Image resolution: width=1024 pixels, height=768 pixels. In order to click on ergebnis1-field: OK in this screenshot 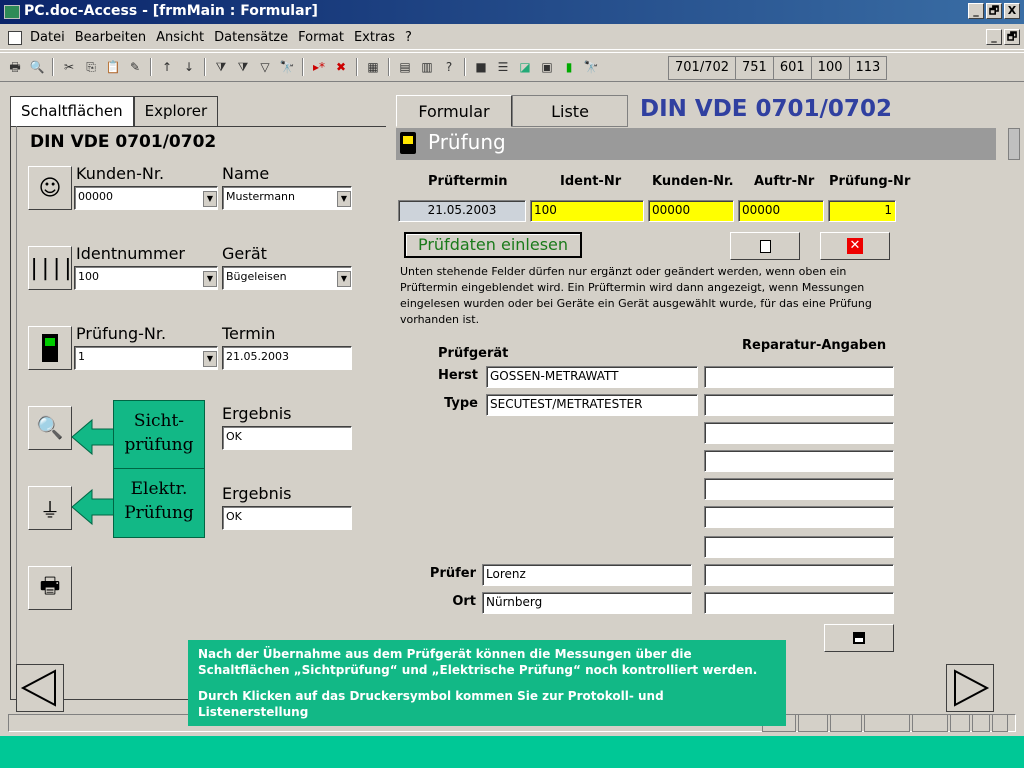, I will do `click(287, 438)`.